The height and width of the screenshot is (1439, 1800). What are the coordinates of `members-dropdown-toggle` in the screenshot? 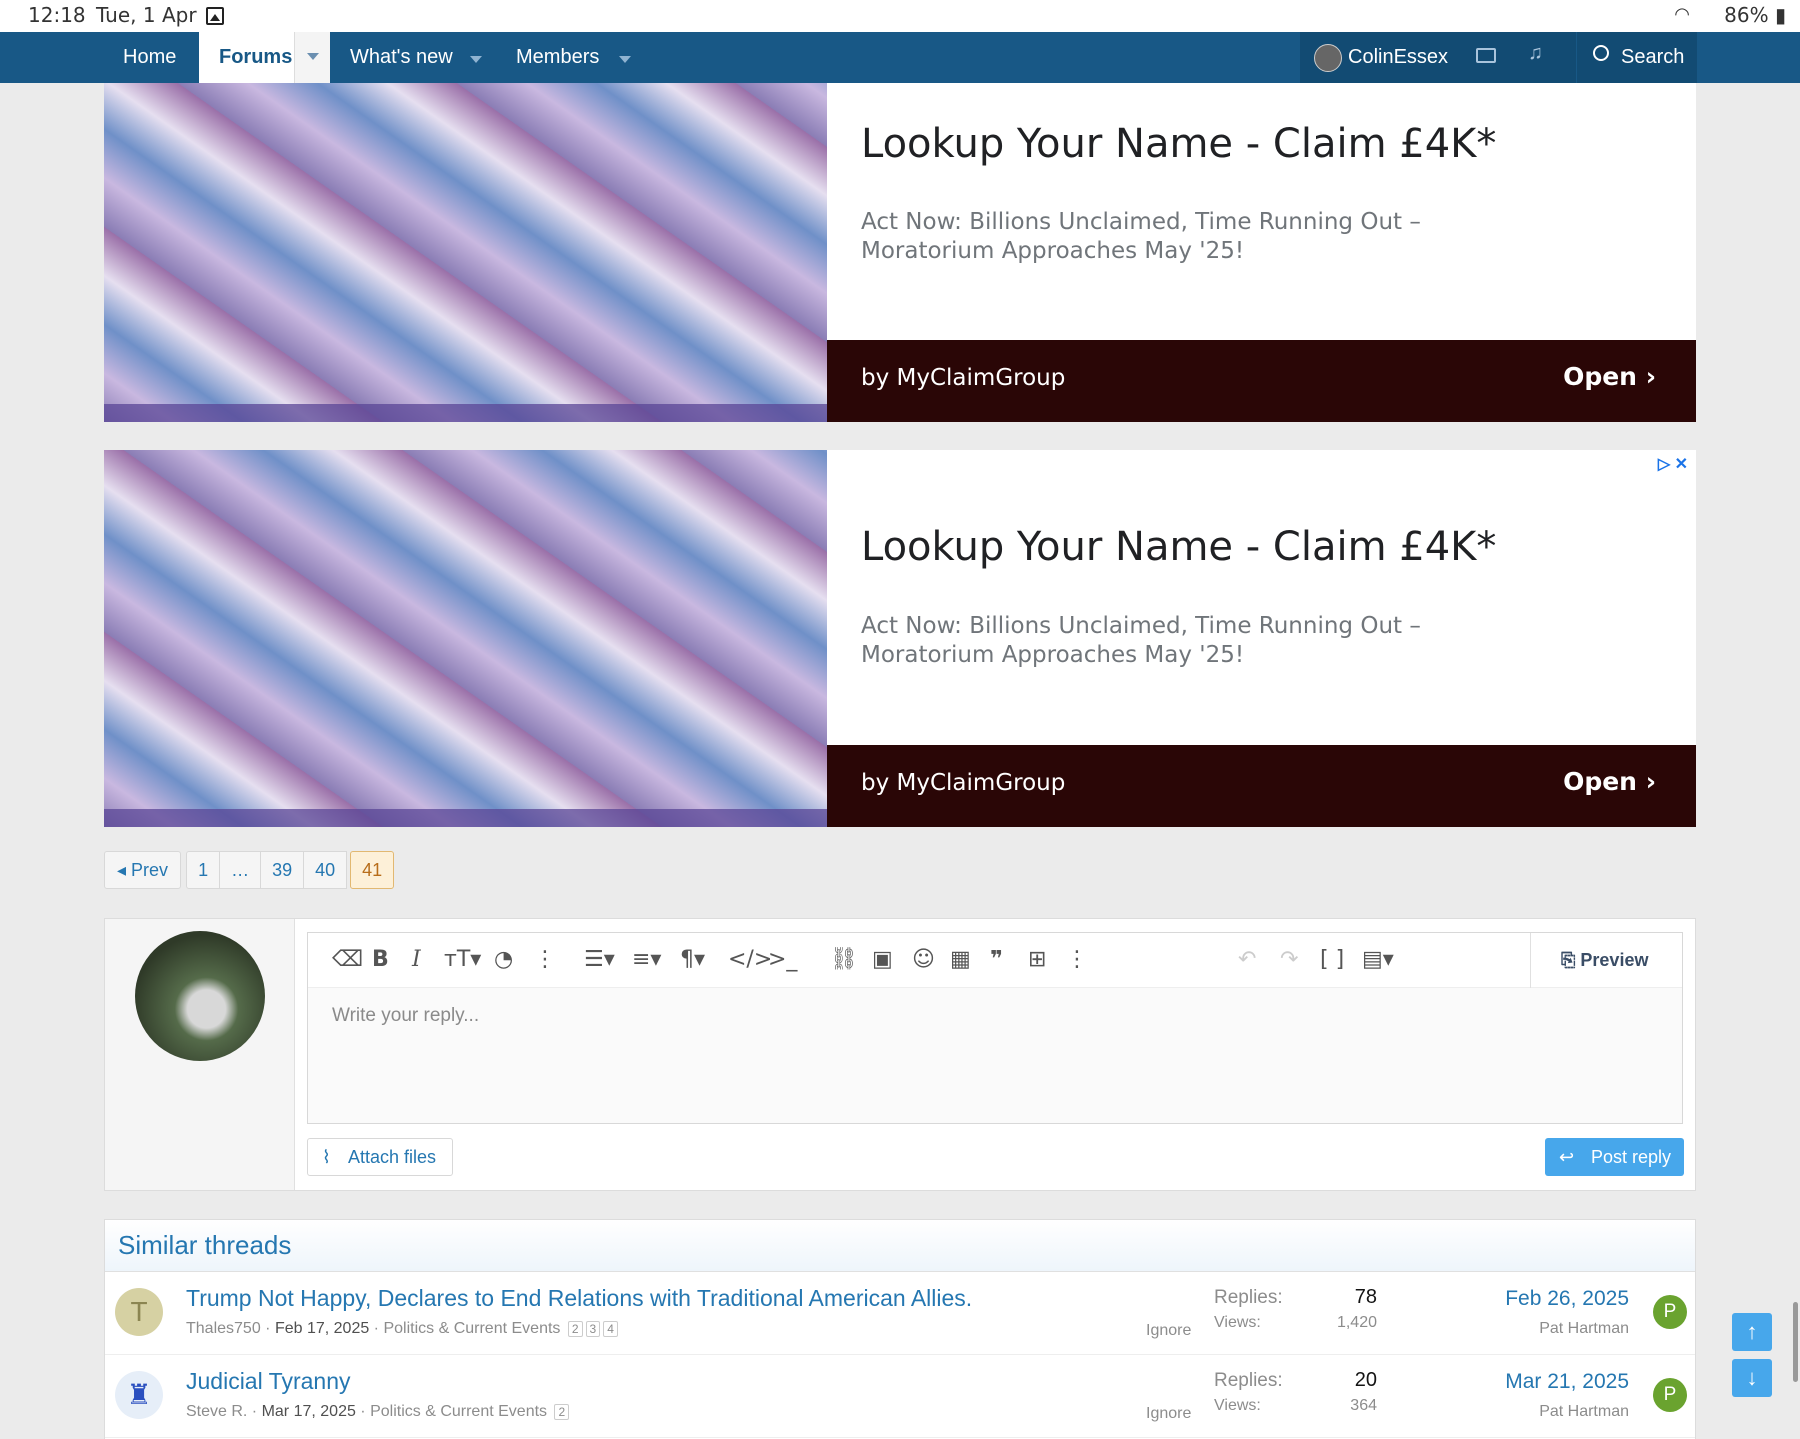 It's located at (625, 57).